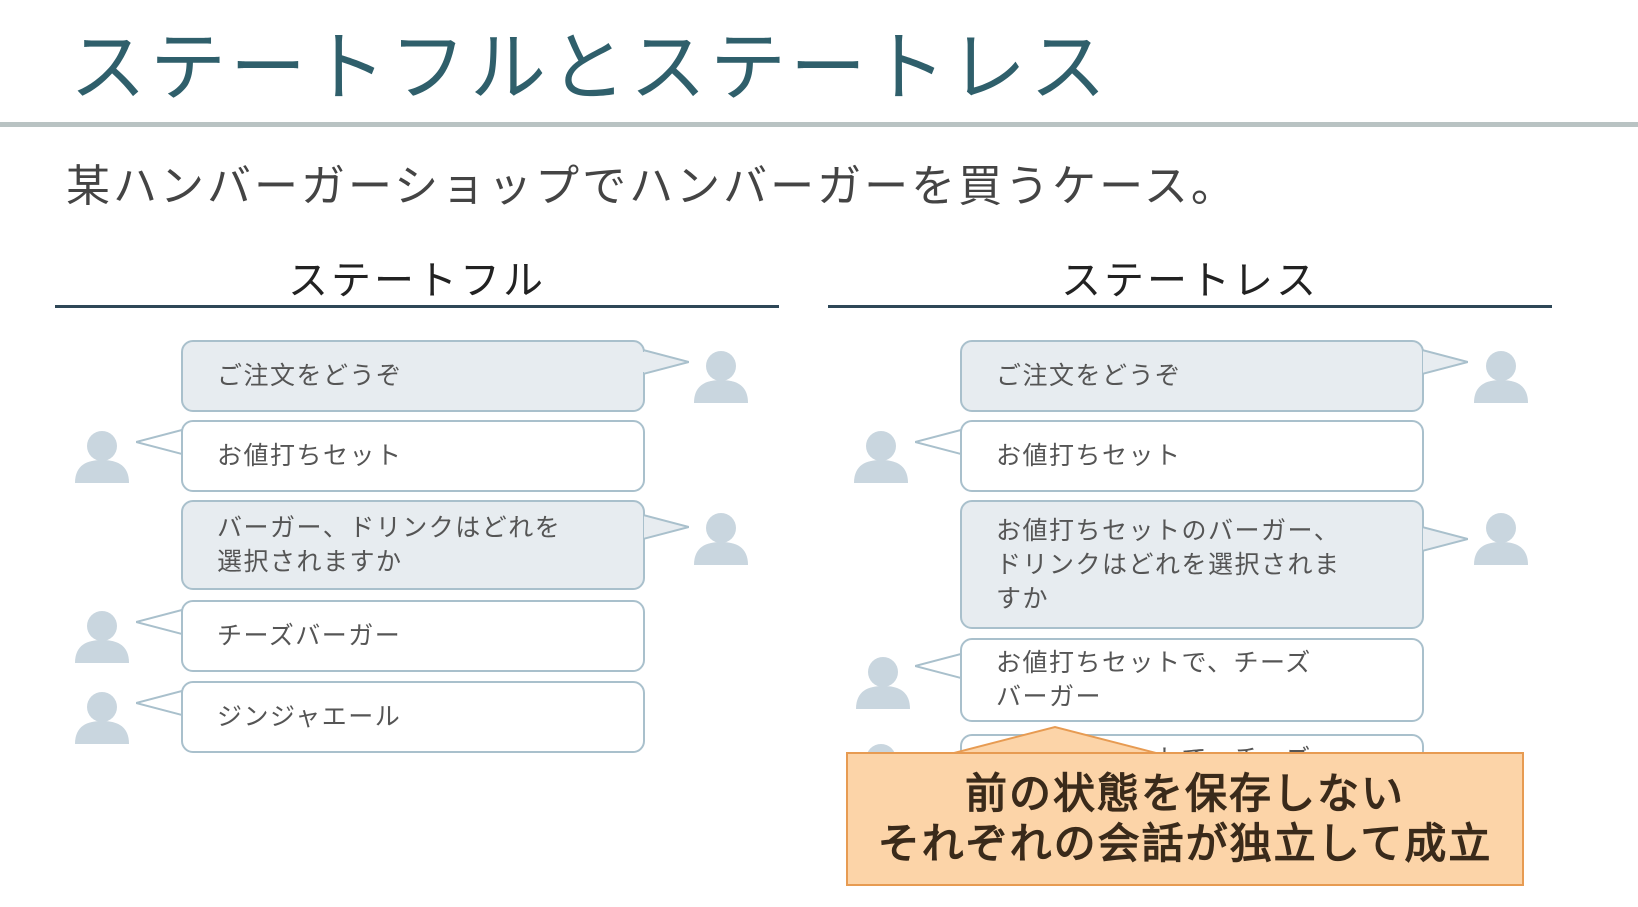 The image size is (1638, 907). I want to click on bubble-text-line: お値打ちセットのバーガー、, so click(1168, 530).